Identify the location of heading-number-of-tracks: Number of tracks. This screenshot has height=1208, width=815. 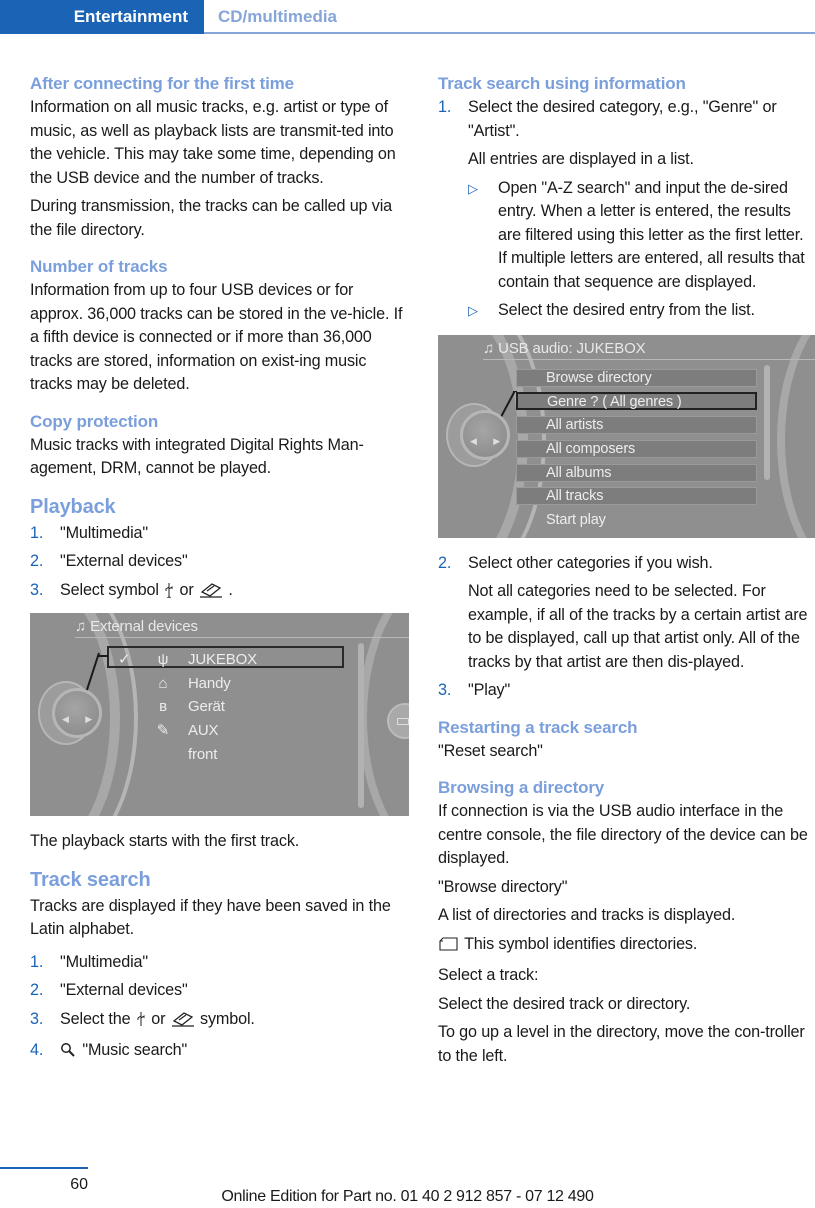
(99, 266).